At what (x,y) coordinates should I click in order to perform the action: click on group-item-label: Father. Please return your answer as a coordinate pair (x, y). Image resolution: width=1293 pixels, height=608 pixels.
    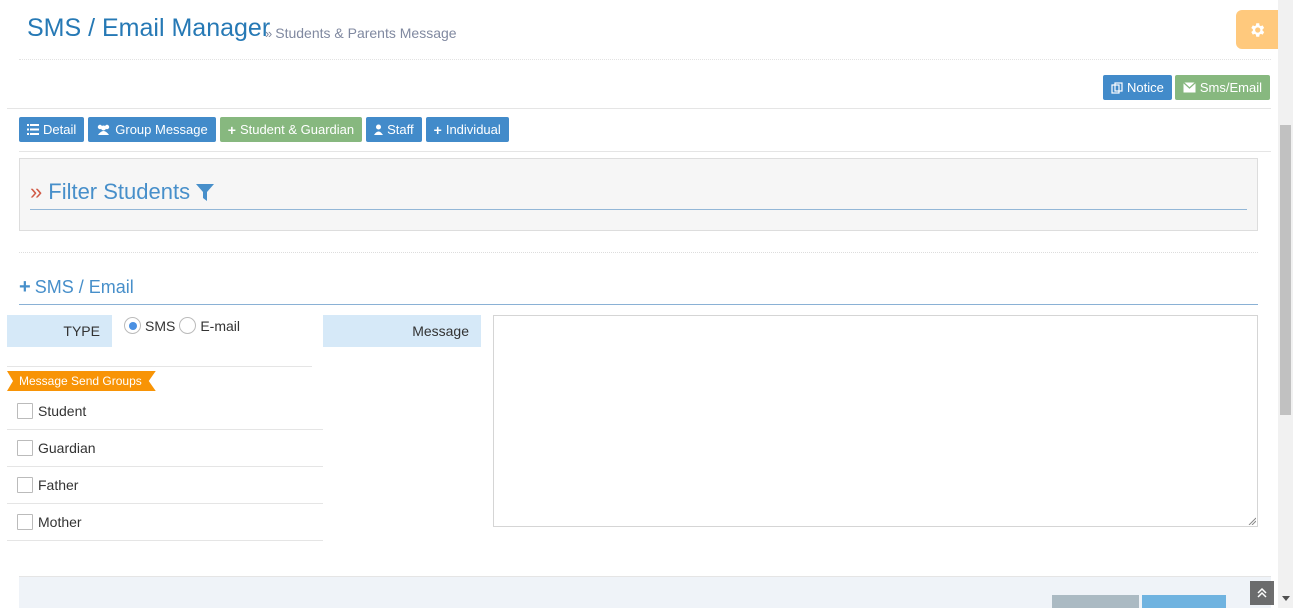
    Looking at the image, I should click on (58, 485).